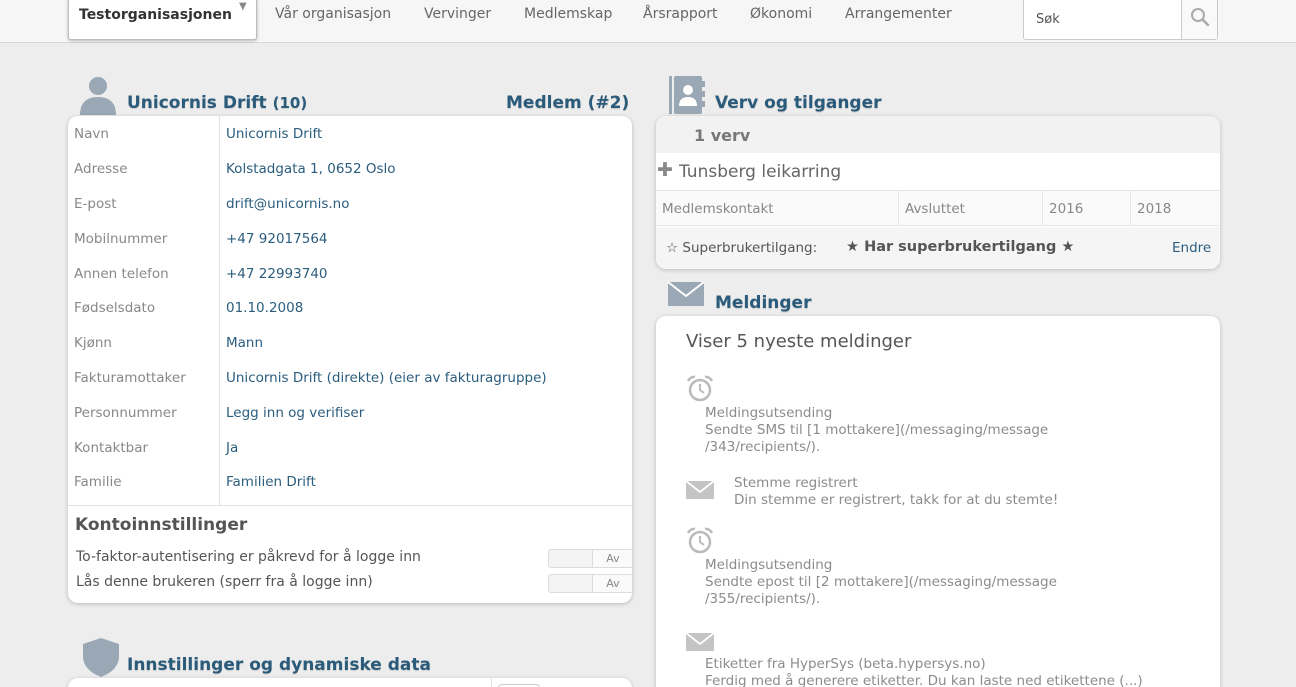 This screenshot has width=1296, height=687. I want to click on contact-book-icon, so click(687, 95).